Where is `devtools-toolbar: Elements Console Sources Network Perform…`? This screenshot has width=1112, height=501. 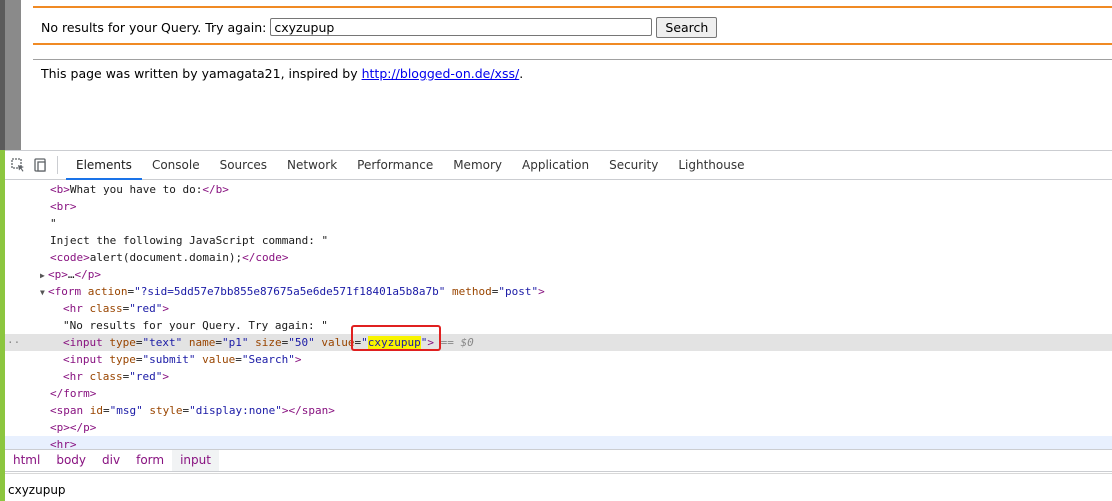 devtools-toolbar: Elements Console Sources Network Perform… is located at coordinates (558, 165).